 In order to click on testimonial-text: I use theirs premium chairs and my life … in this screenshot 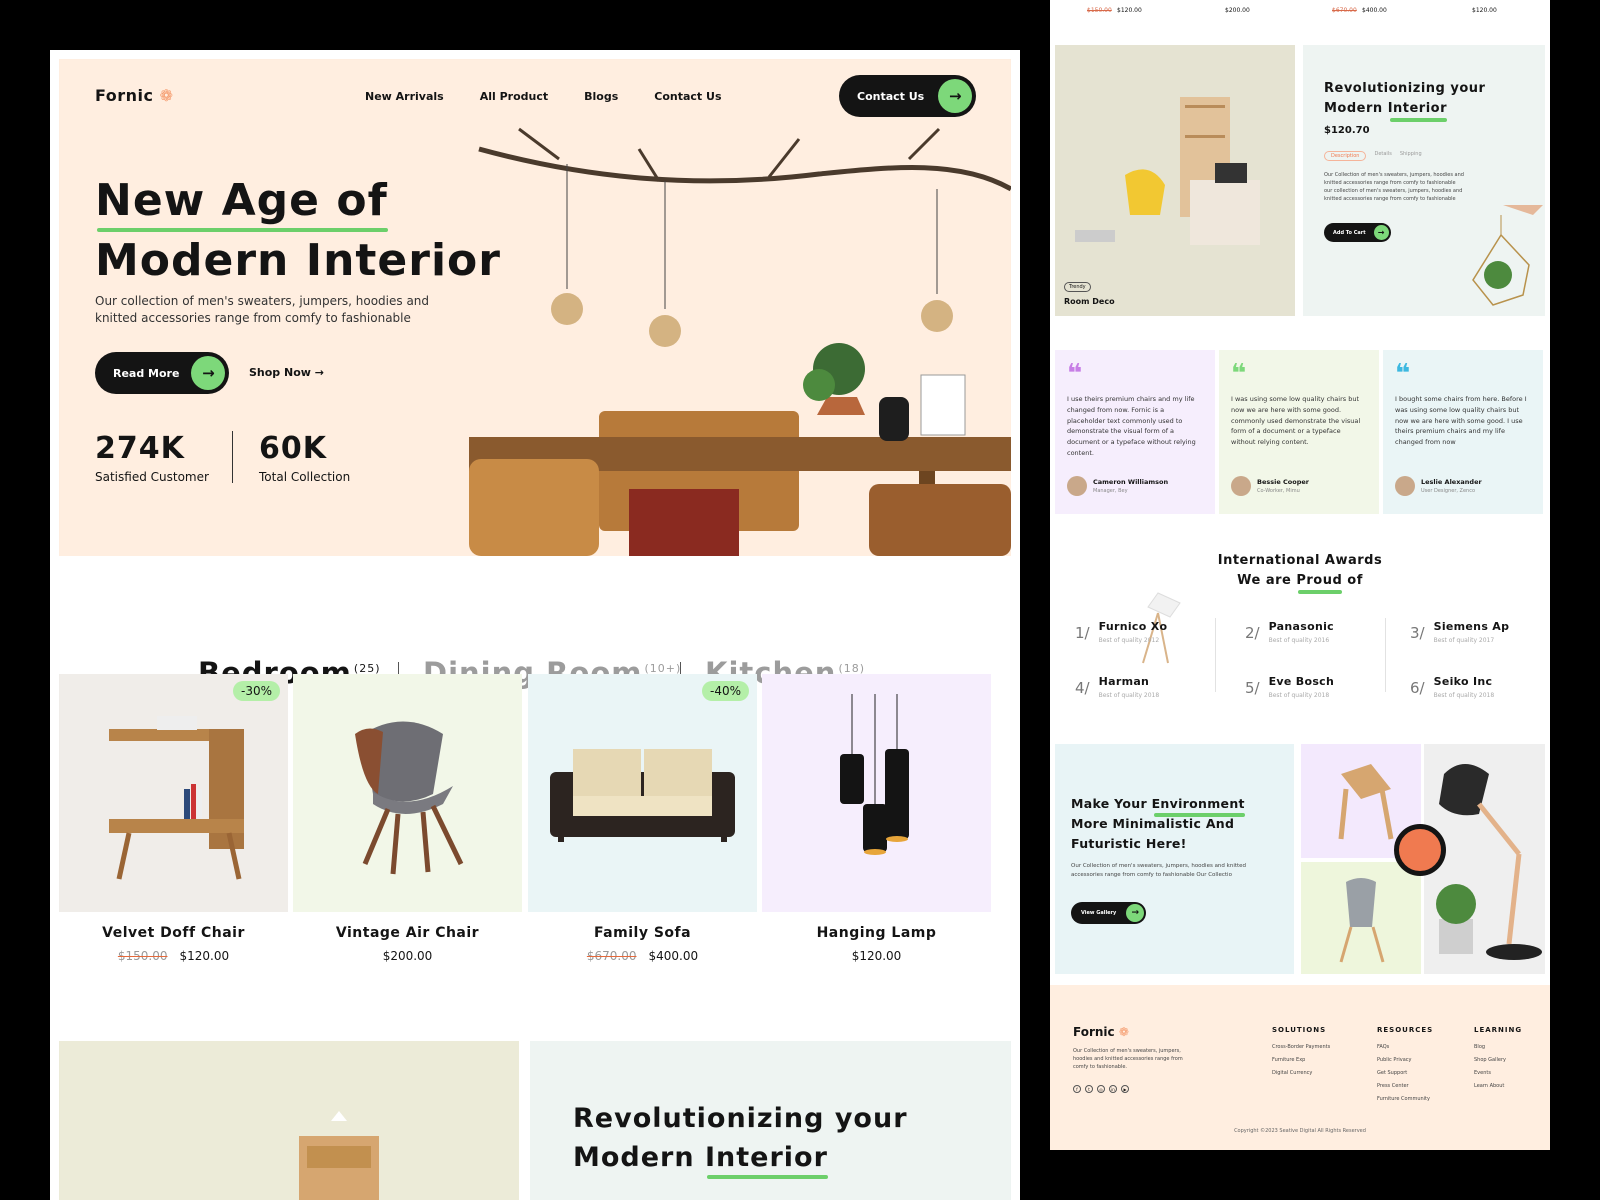, I will do `click(1131, 426)`.